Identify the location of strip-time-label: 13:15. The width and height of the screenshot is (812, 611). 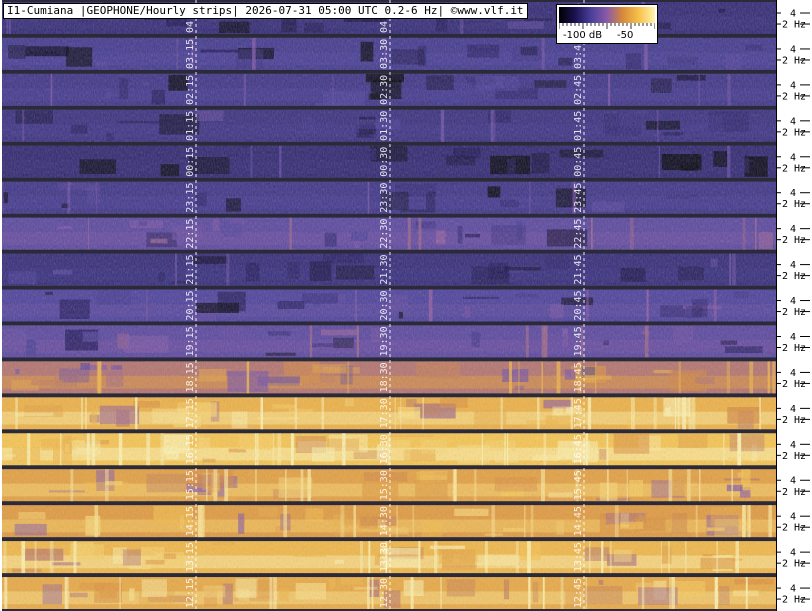
(190, 557).